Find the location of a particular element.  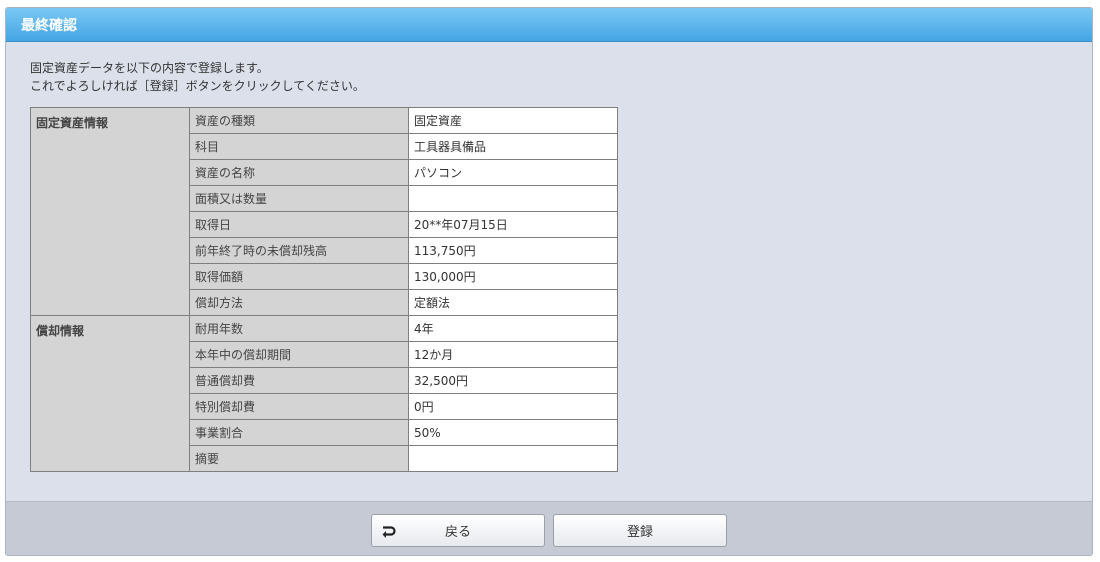

intro-line-1: 固定資産データを以下の内容で登録します。 is located at coordinates (149, 68).